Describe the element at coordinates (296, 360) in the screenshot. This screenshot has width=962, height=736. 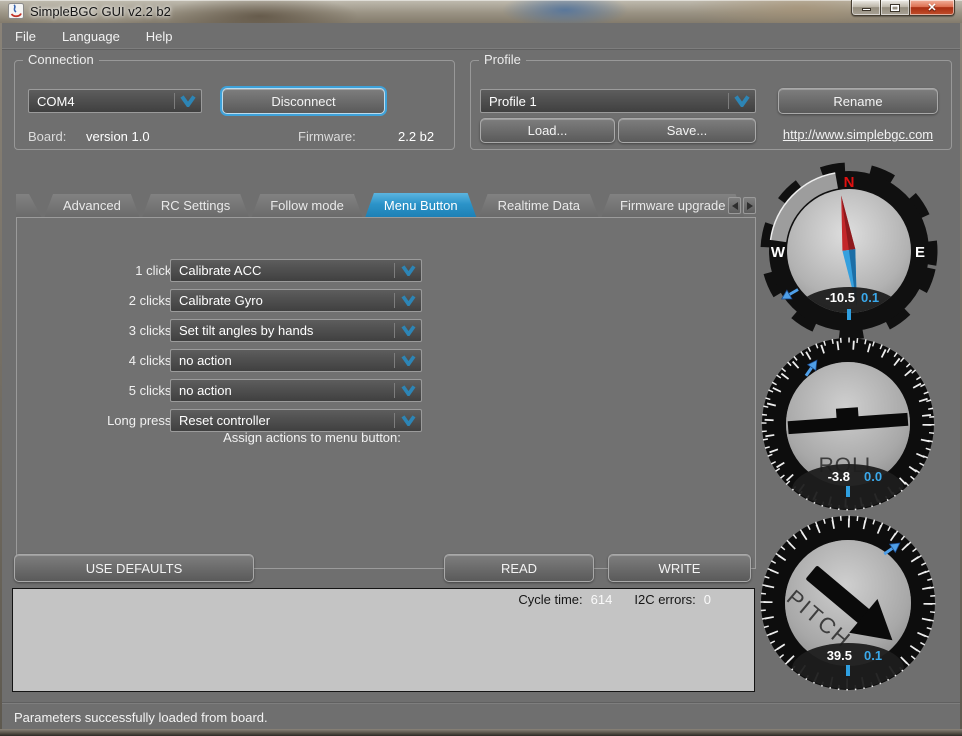
I see `dropdown-4-clicks: no action` at that location.